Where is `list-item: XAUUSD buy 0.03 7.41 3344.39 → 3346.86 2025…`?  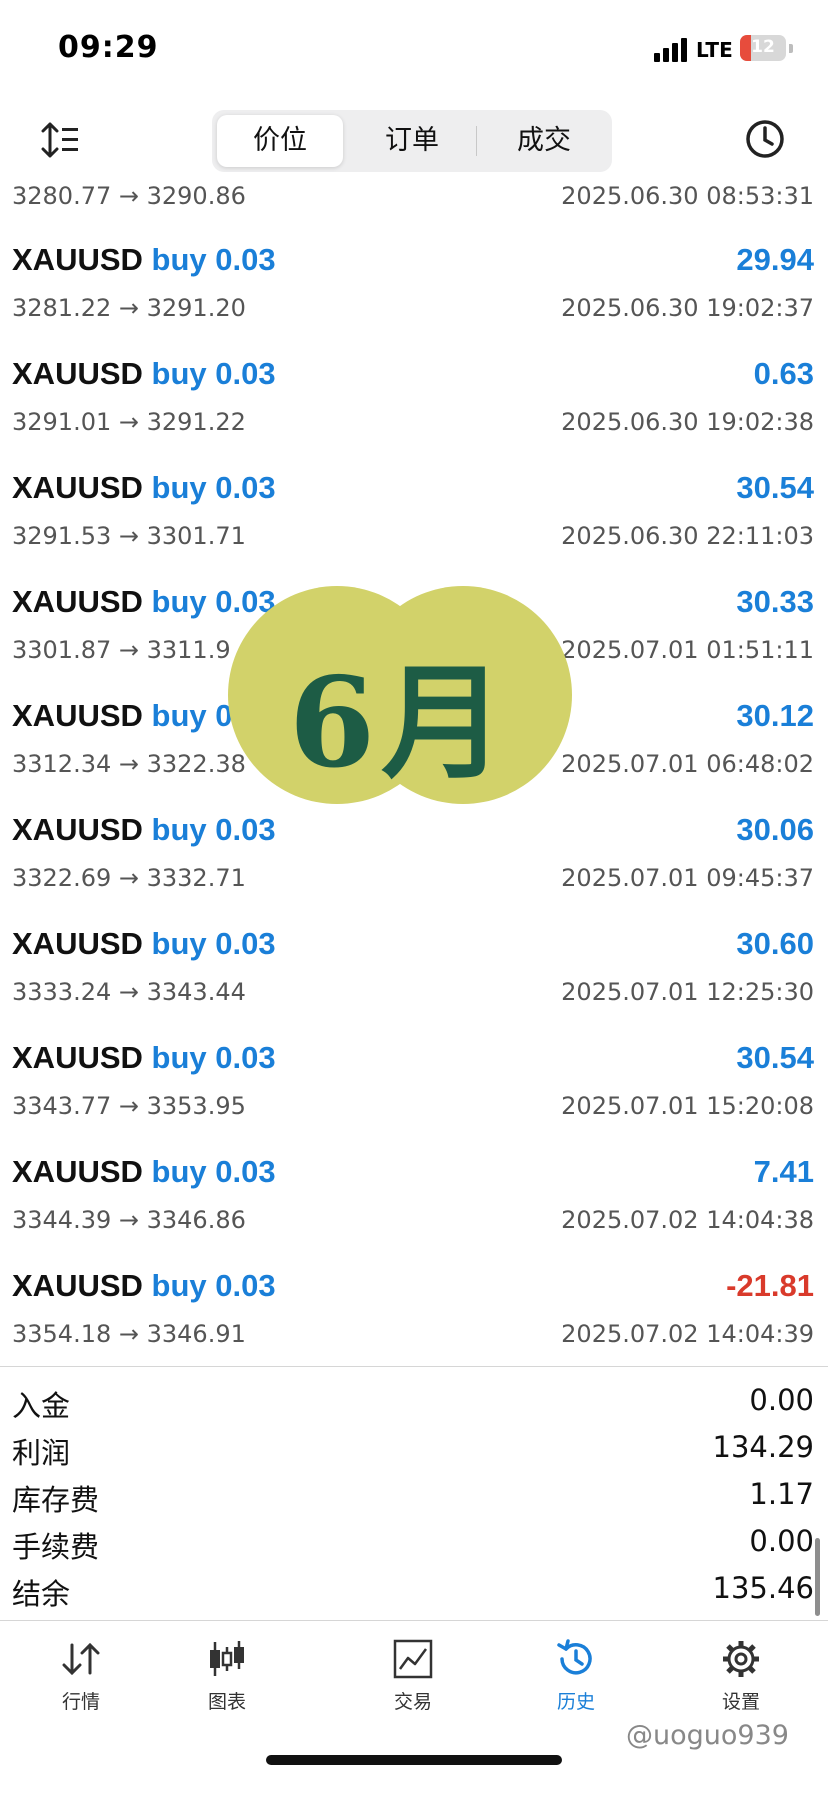 list-item: XAUUSD buy 0.03 7.41 3344.39 → 3346.86 2025… is located at coordinates (414, 1189).